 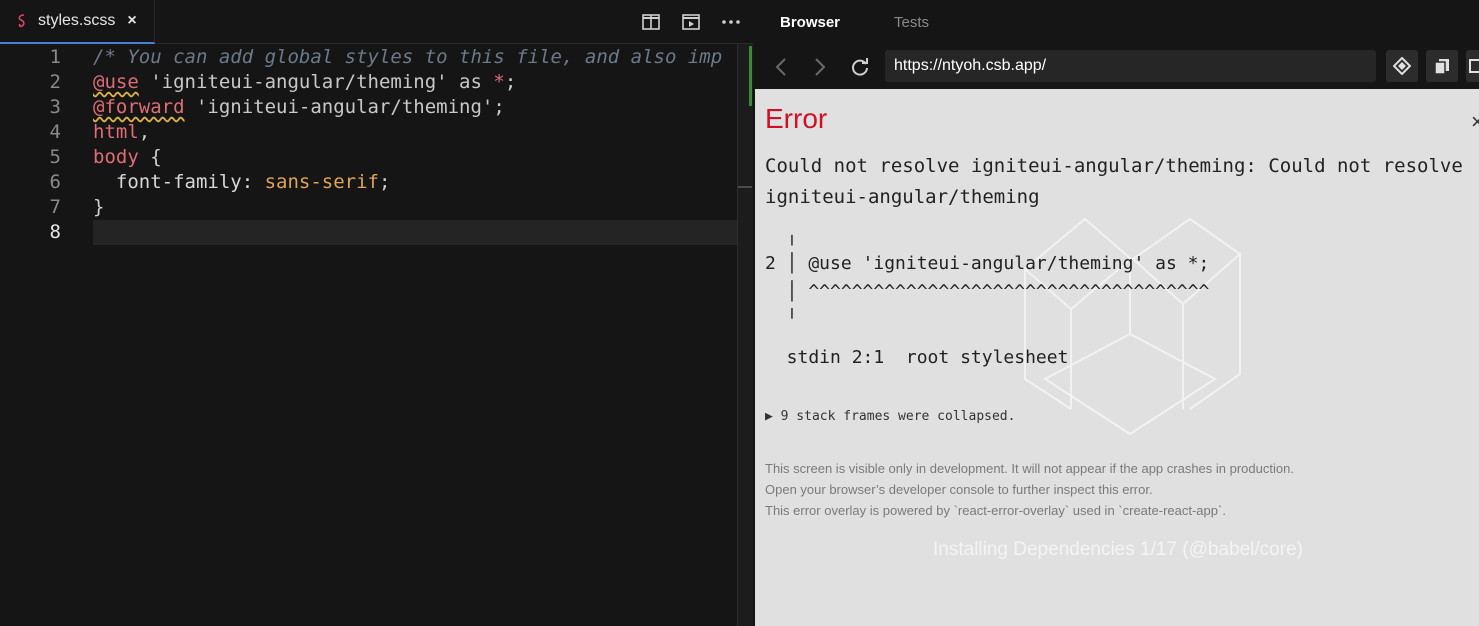 What do you see at coordinates (987, 291) in the screenshot?
I see `error-code-line: │ ^^^^^^^^^^^^^^^^^^^^^^^^^^^^^^^^^^^^^` at bounding box center [987, 291].